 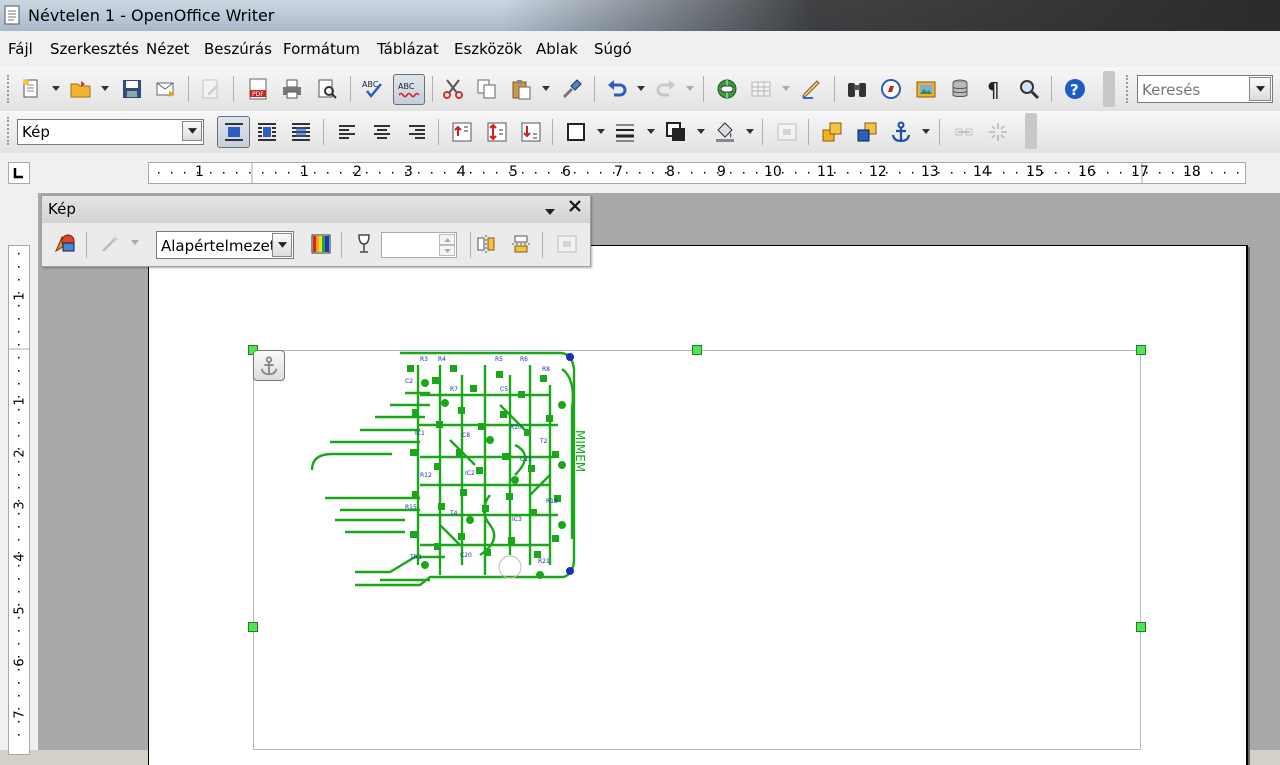 What do you see at coordinates (832, 132) in the screenshot?
I see `bring-to-front-icon` at bounding box center [832, 132].